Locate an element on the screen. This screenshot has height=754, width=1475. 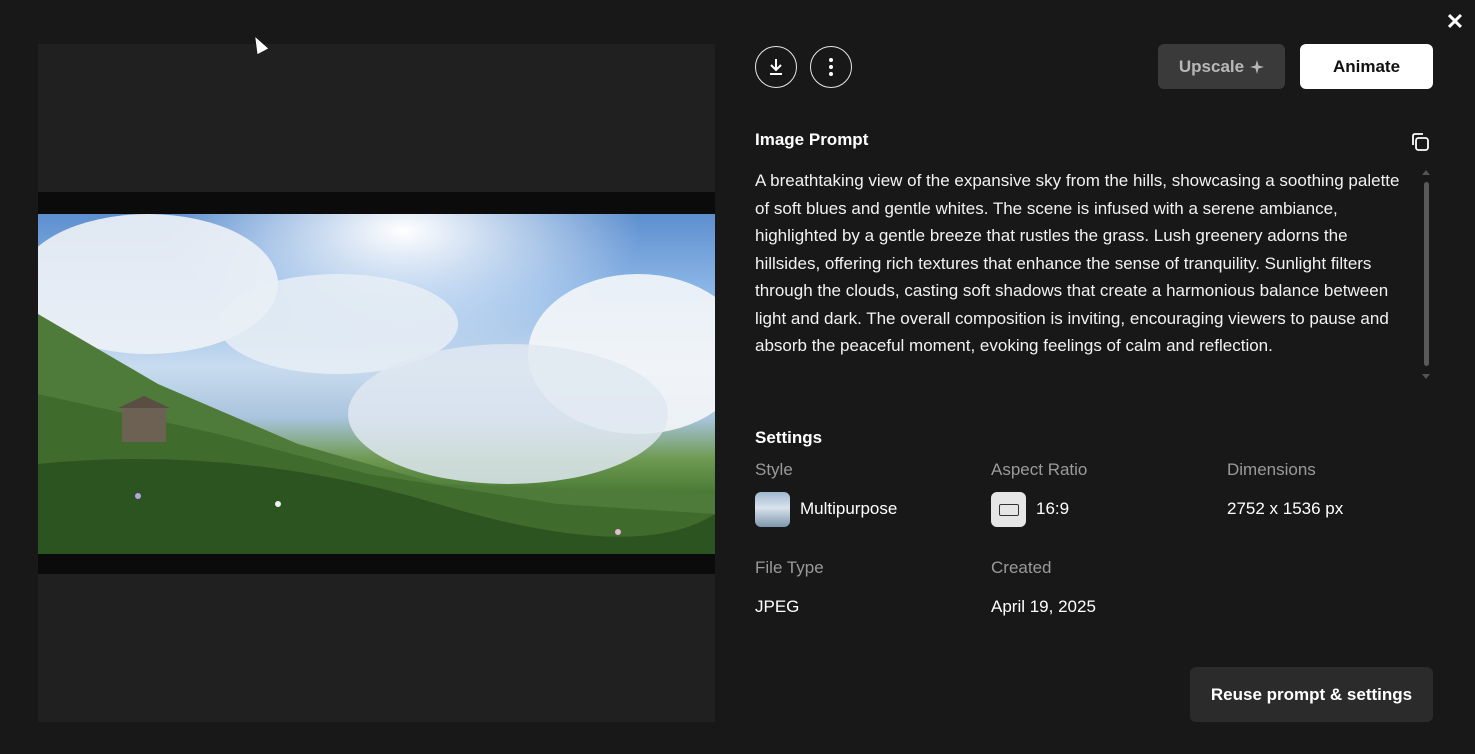
close-button: ✕ is located at coordinates (1455, 22).